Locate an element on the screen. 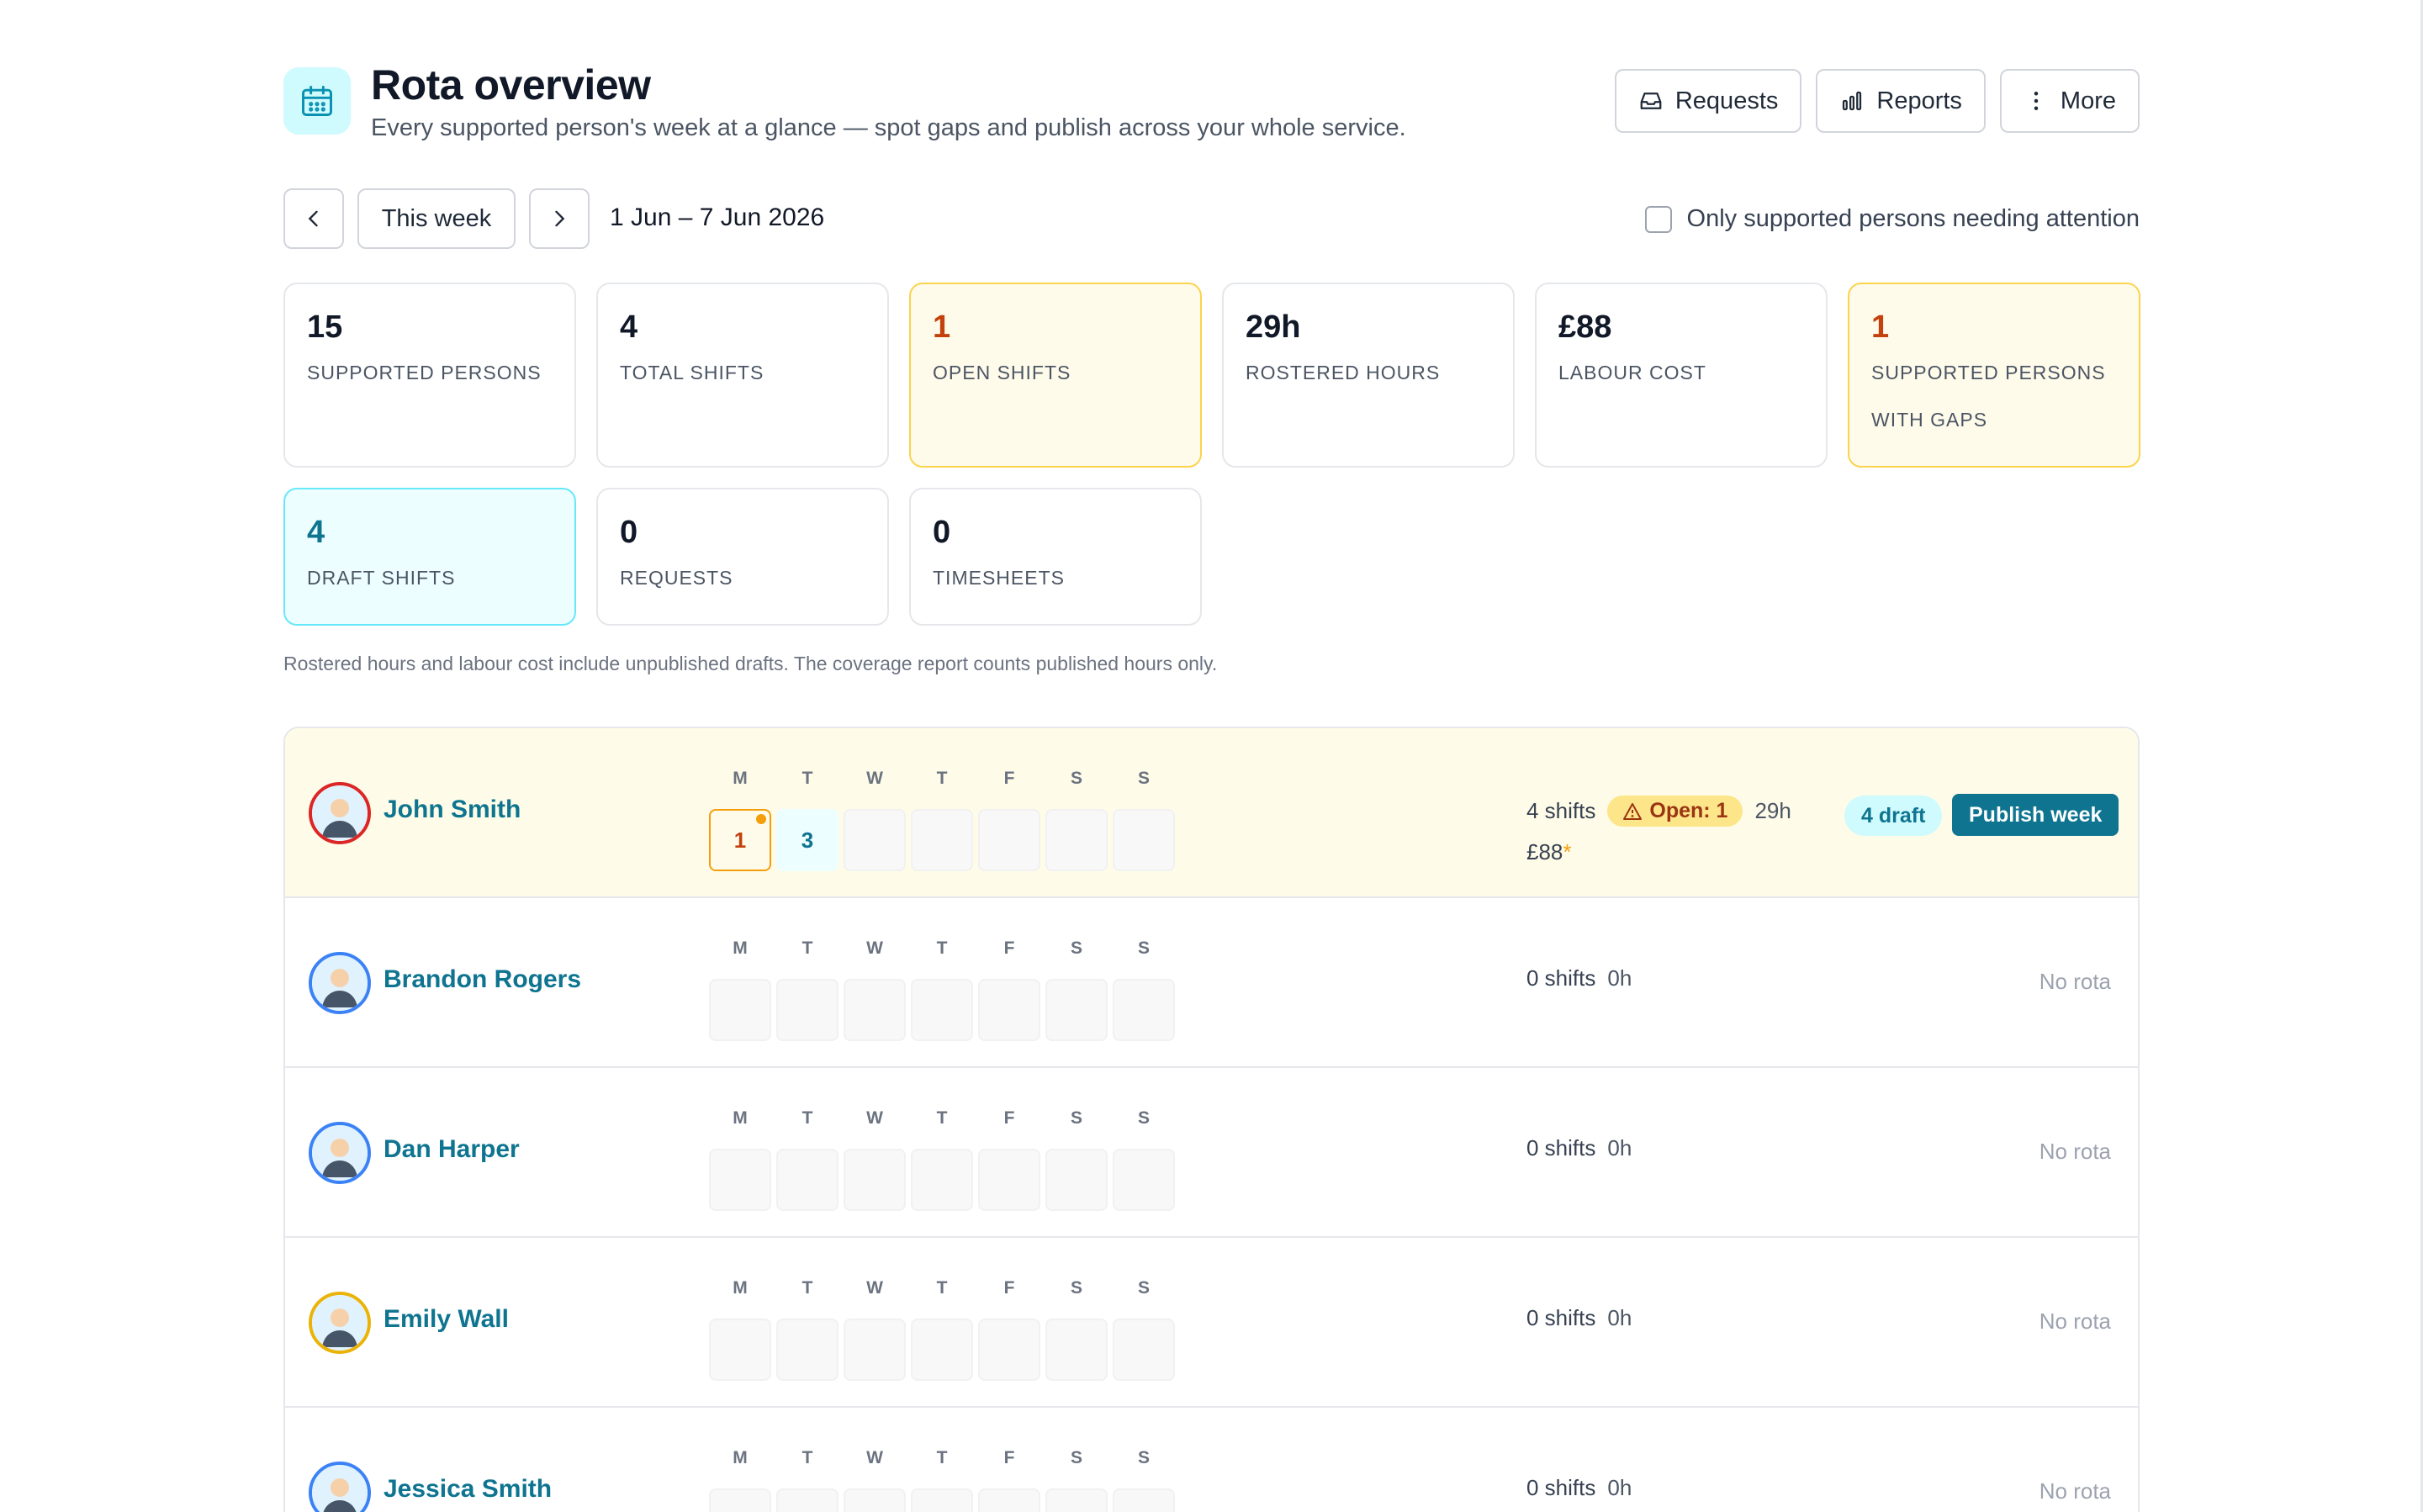  this-week-button: This week is located at coordinates (436, 218).